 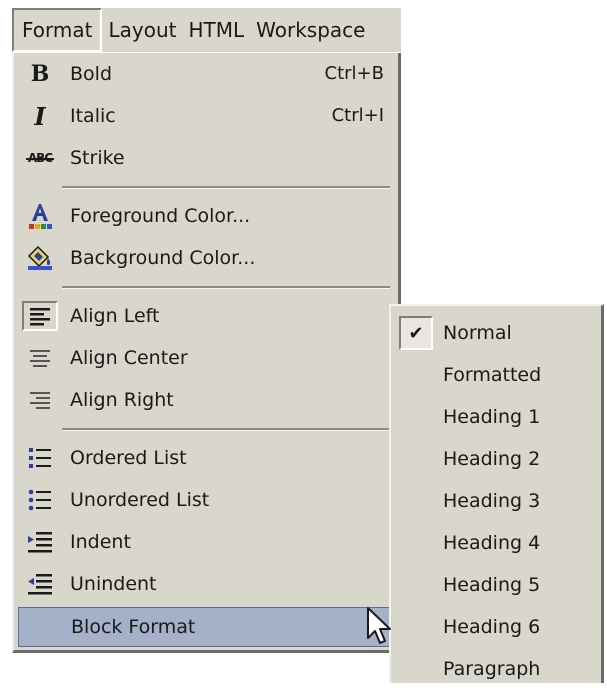 I want to click on menu-item-unordered-list: Unordered List, so click(x=206, y=500).